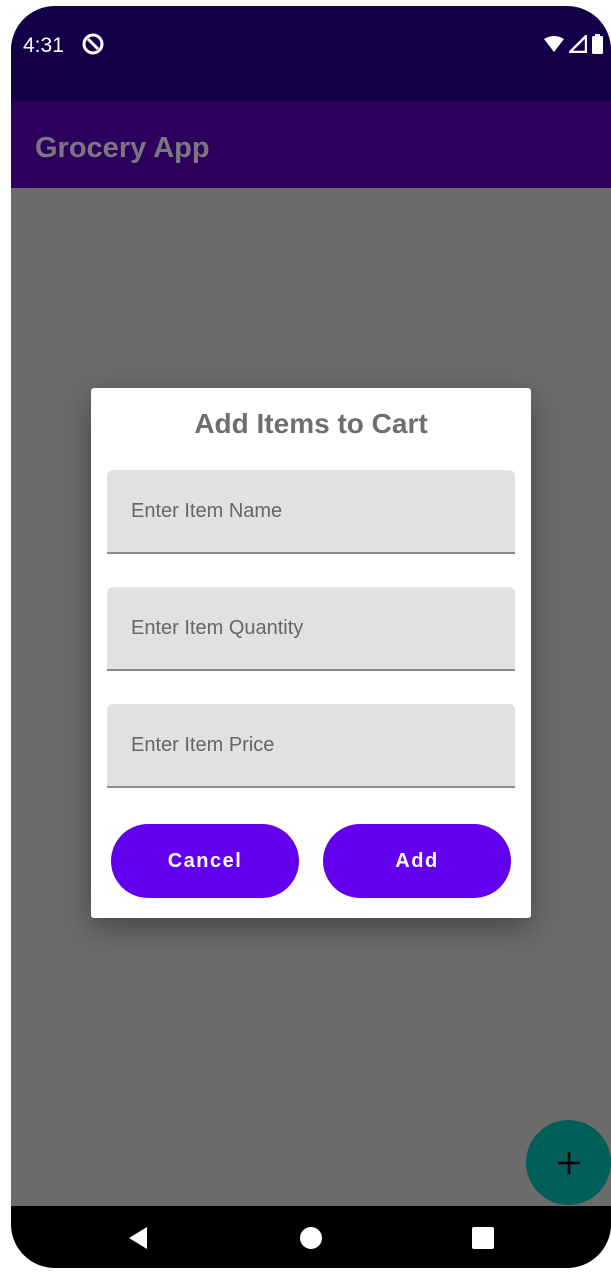  I want to click on app-title: Grocery App, so click(122, 148).